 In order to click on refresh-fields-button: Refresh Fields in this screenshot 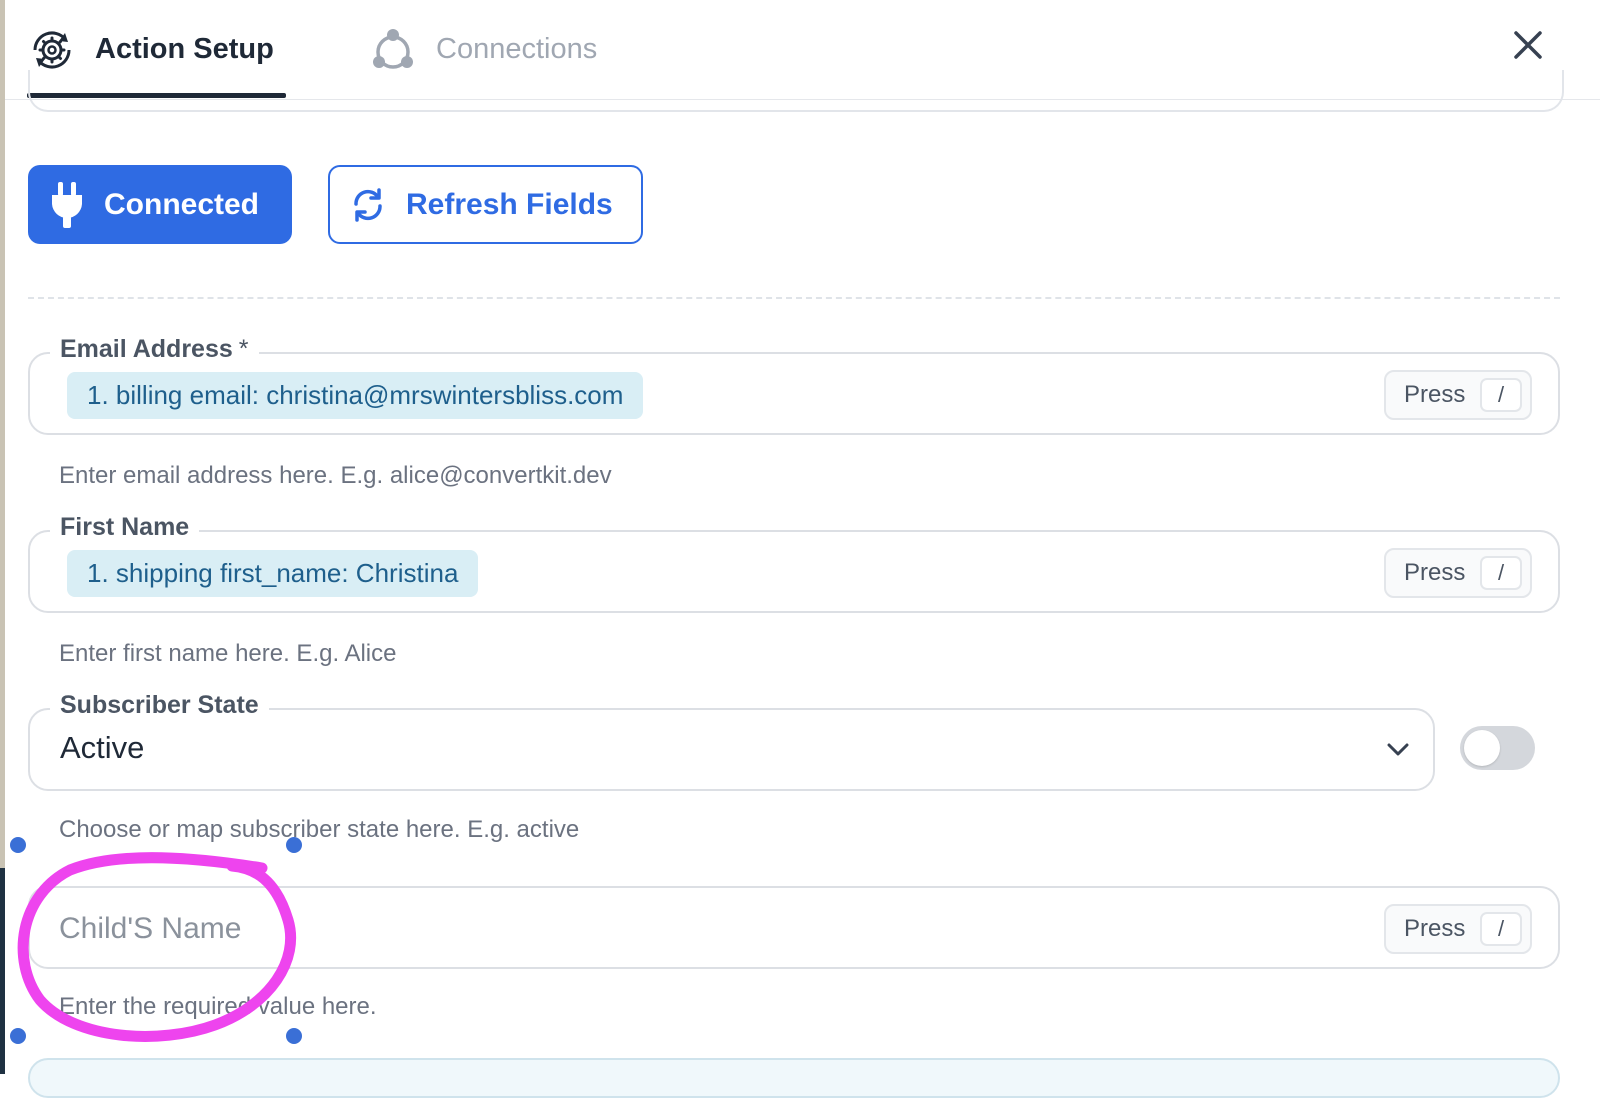, I will do `click(485, 204)`.